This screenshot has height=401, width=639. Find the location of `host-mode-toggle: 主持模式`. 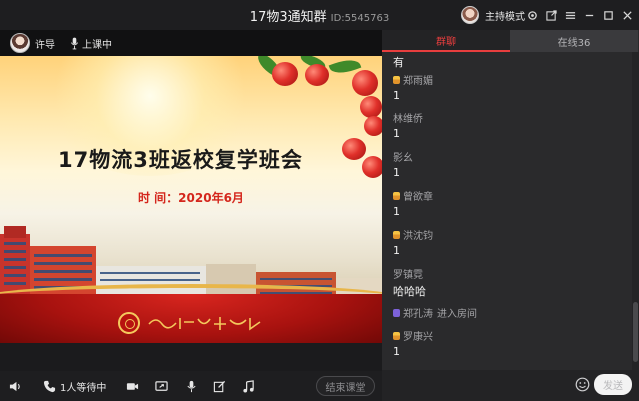

host-mode-toggle: 主持模式 is located at coordinates (493, 15).